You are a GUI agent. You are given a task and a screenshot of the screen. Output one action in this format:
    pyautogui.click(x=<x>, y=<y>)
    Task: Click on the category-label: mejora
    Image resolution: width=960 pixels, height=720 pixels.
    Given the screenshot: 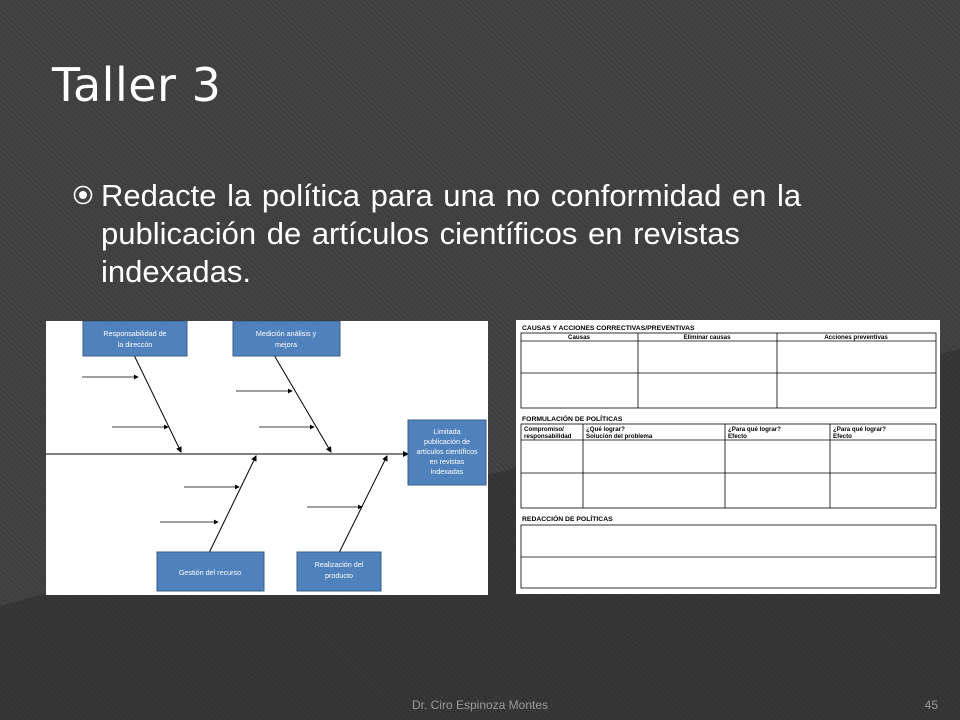 What is the action you would take?
    pyautogui.click(x=286, y=344)
    